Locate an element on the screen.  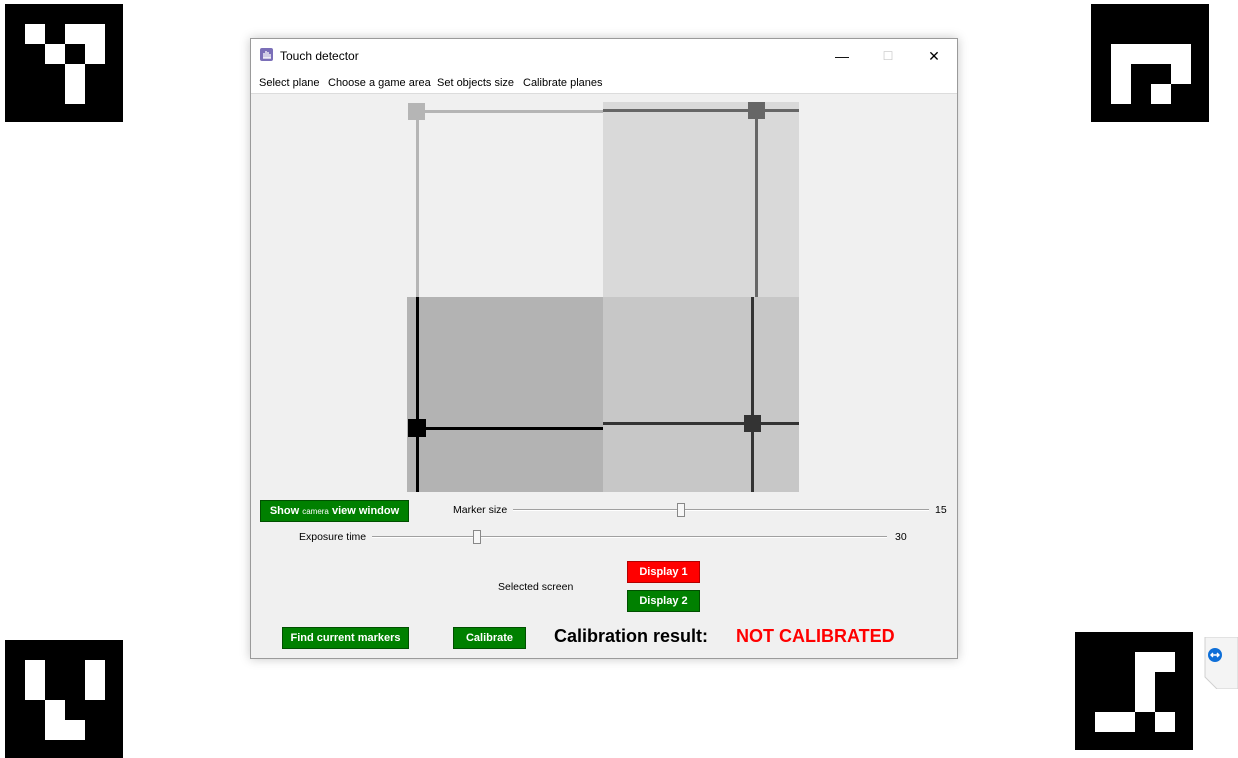
calibration-result-value: NOT CALIBRATED is located at coordinates (815, 636).